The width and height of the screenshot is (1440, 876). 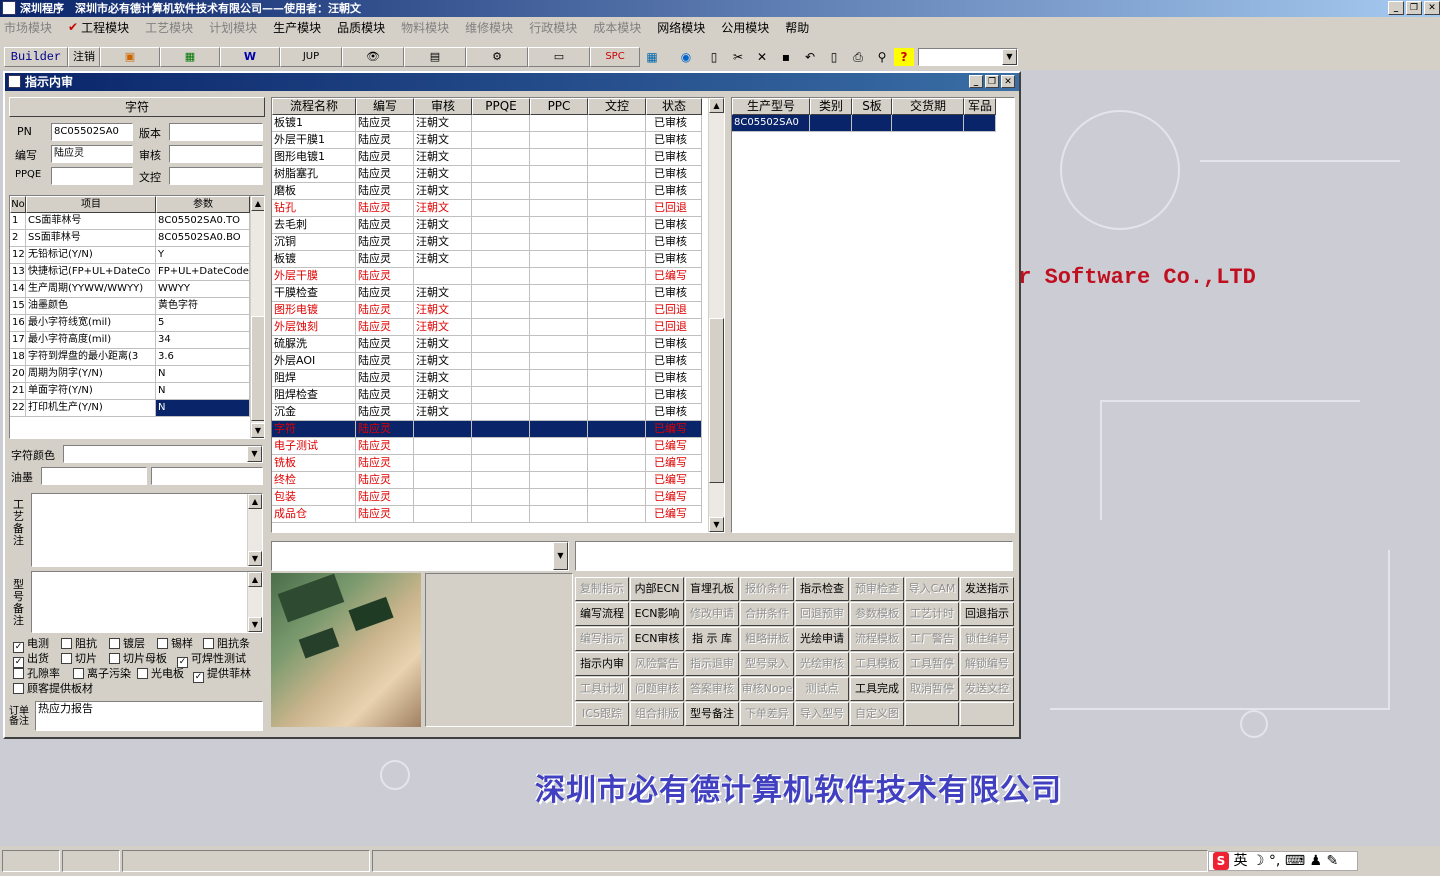 What do you see at coordinates (686, 57) in the screenshot?
I see `browser-icon: ◉` at bounding box center [686, 57].